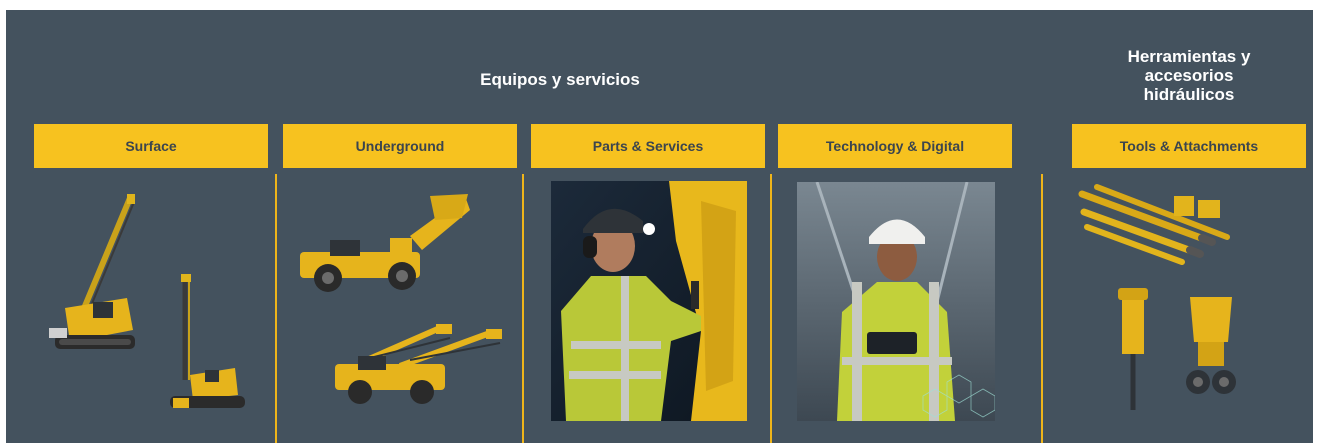 The image size is (1319, 443). I want to click on tools-attachments-button: Tools & Attachments, so click(1189, 146).